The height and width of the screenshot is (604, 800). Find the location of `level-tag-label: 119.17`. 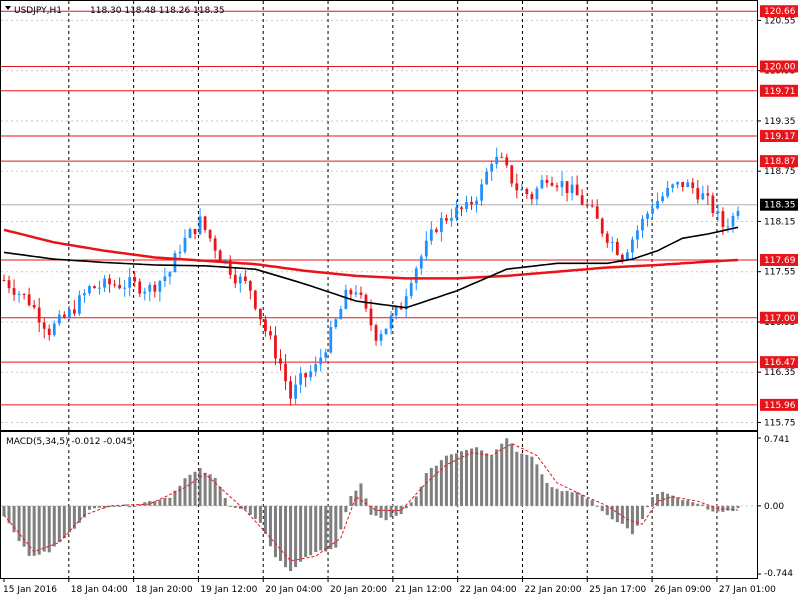

level-tag-label: 119.17 is located at coordinates (780, 137).